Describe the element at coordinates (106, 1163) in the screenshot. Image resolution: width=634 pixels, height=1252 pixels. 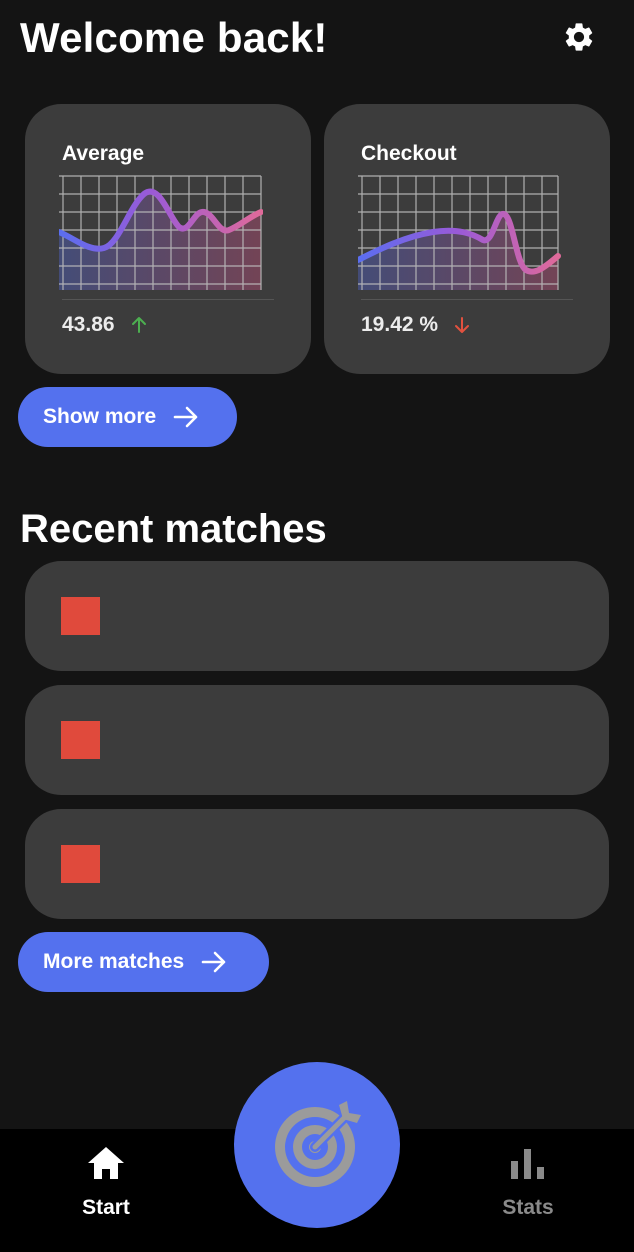
I see `home-icon` at that location.